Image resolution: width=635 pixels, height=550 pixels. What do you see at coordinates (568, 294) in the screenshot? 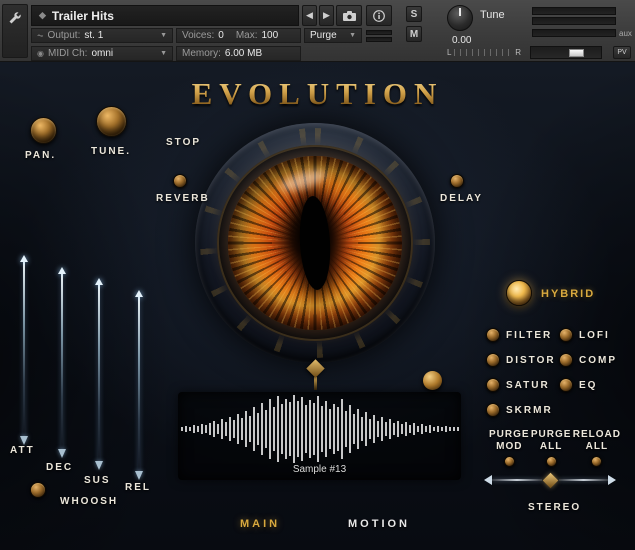
I see `hybrid-label: HYBRID` at bounding box center [568, 294].